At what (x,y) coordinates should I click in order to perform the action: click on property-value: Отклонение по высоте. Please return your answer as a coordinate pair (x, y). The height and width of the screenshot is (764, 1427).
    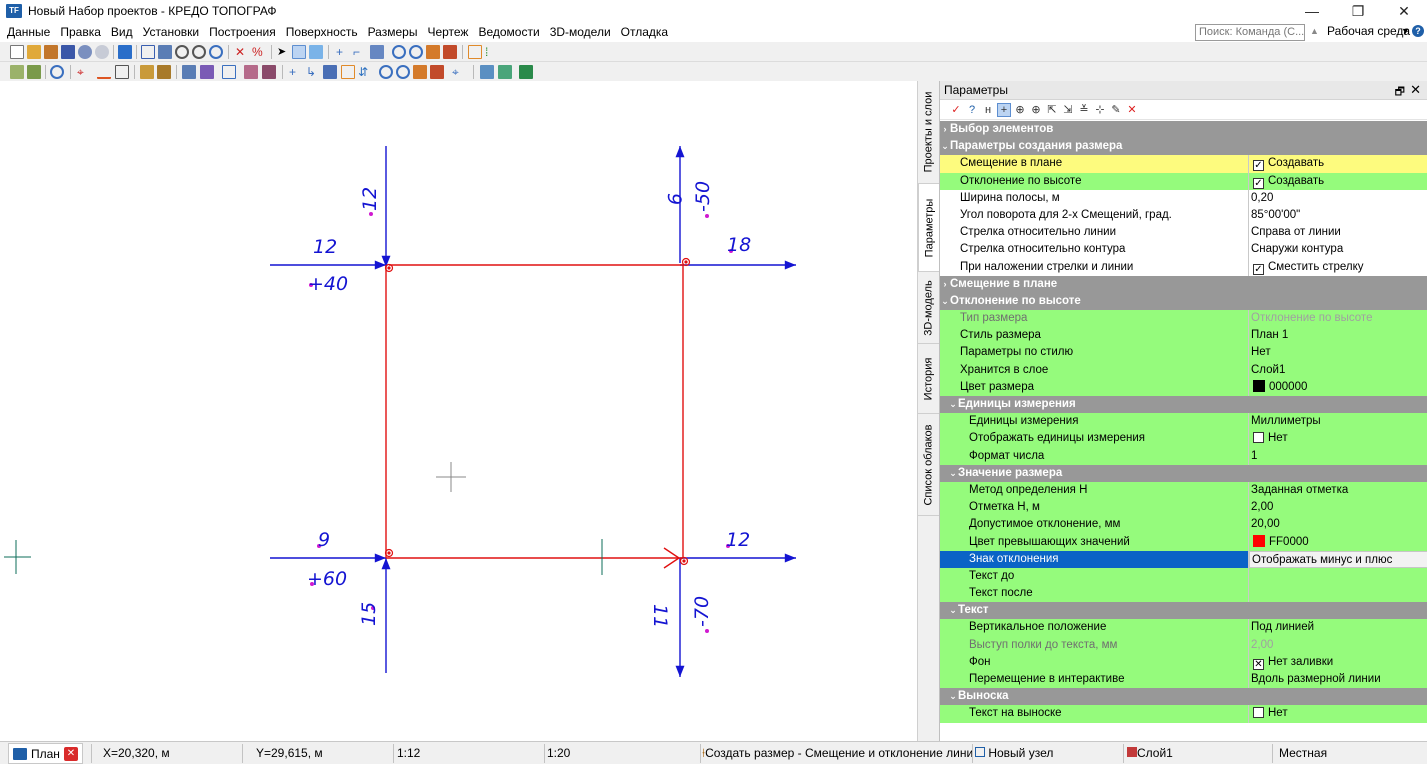
    Looking at the image, I should click on (1338, 318).